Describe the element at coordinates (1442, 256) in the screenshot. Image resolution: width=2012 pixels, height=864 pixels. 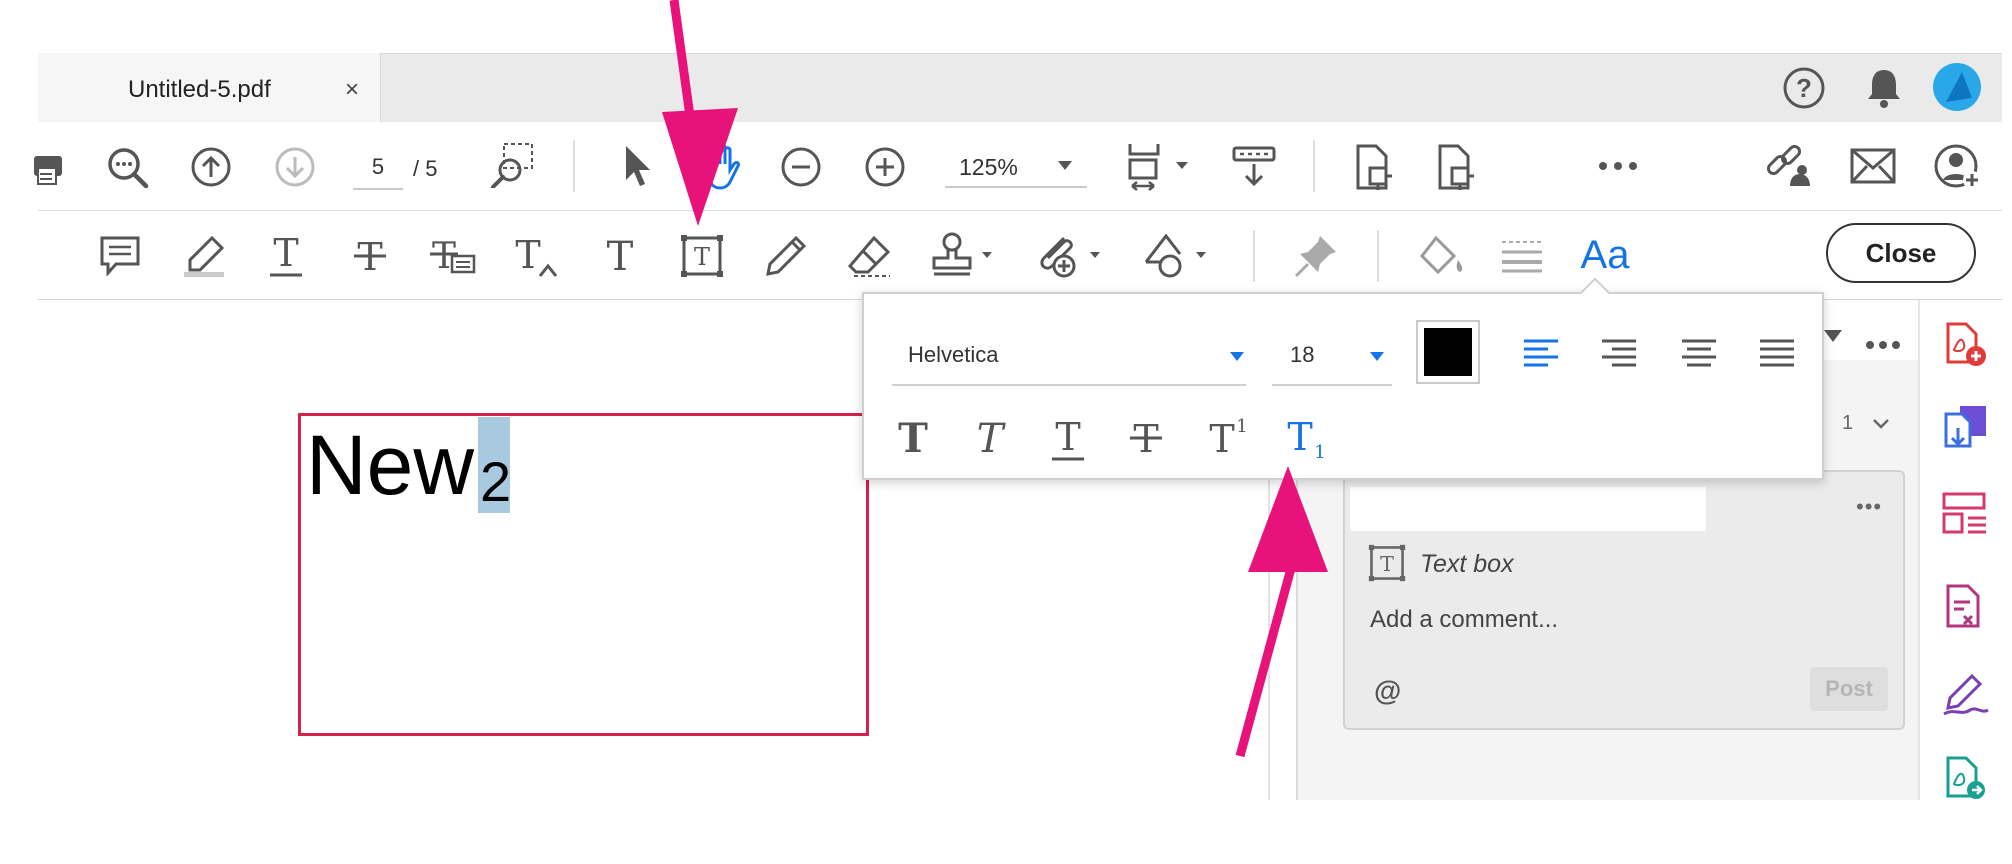
I see `fill-color-icon` at that location.